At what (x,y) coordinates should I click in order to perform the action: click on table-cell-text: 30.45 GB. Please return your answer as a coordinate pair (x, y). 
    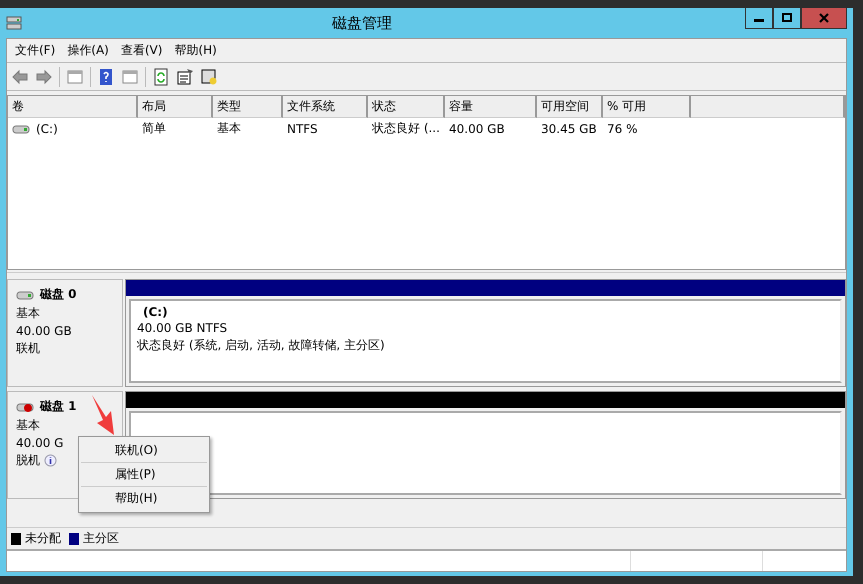
    Looking at the image, I should click on (569, 129).